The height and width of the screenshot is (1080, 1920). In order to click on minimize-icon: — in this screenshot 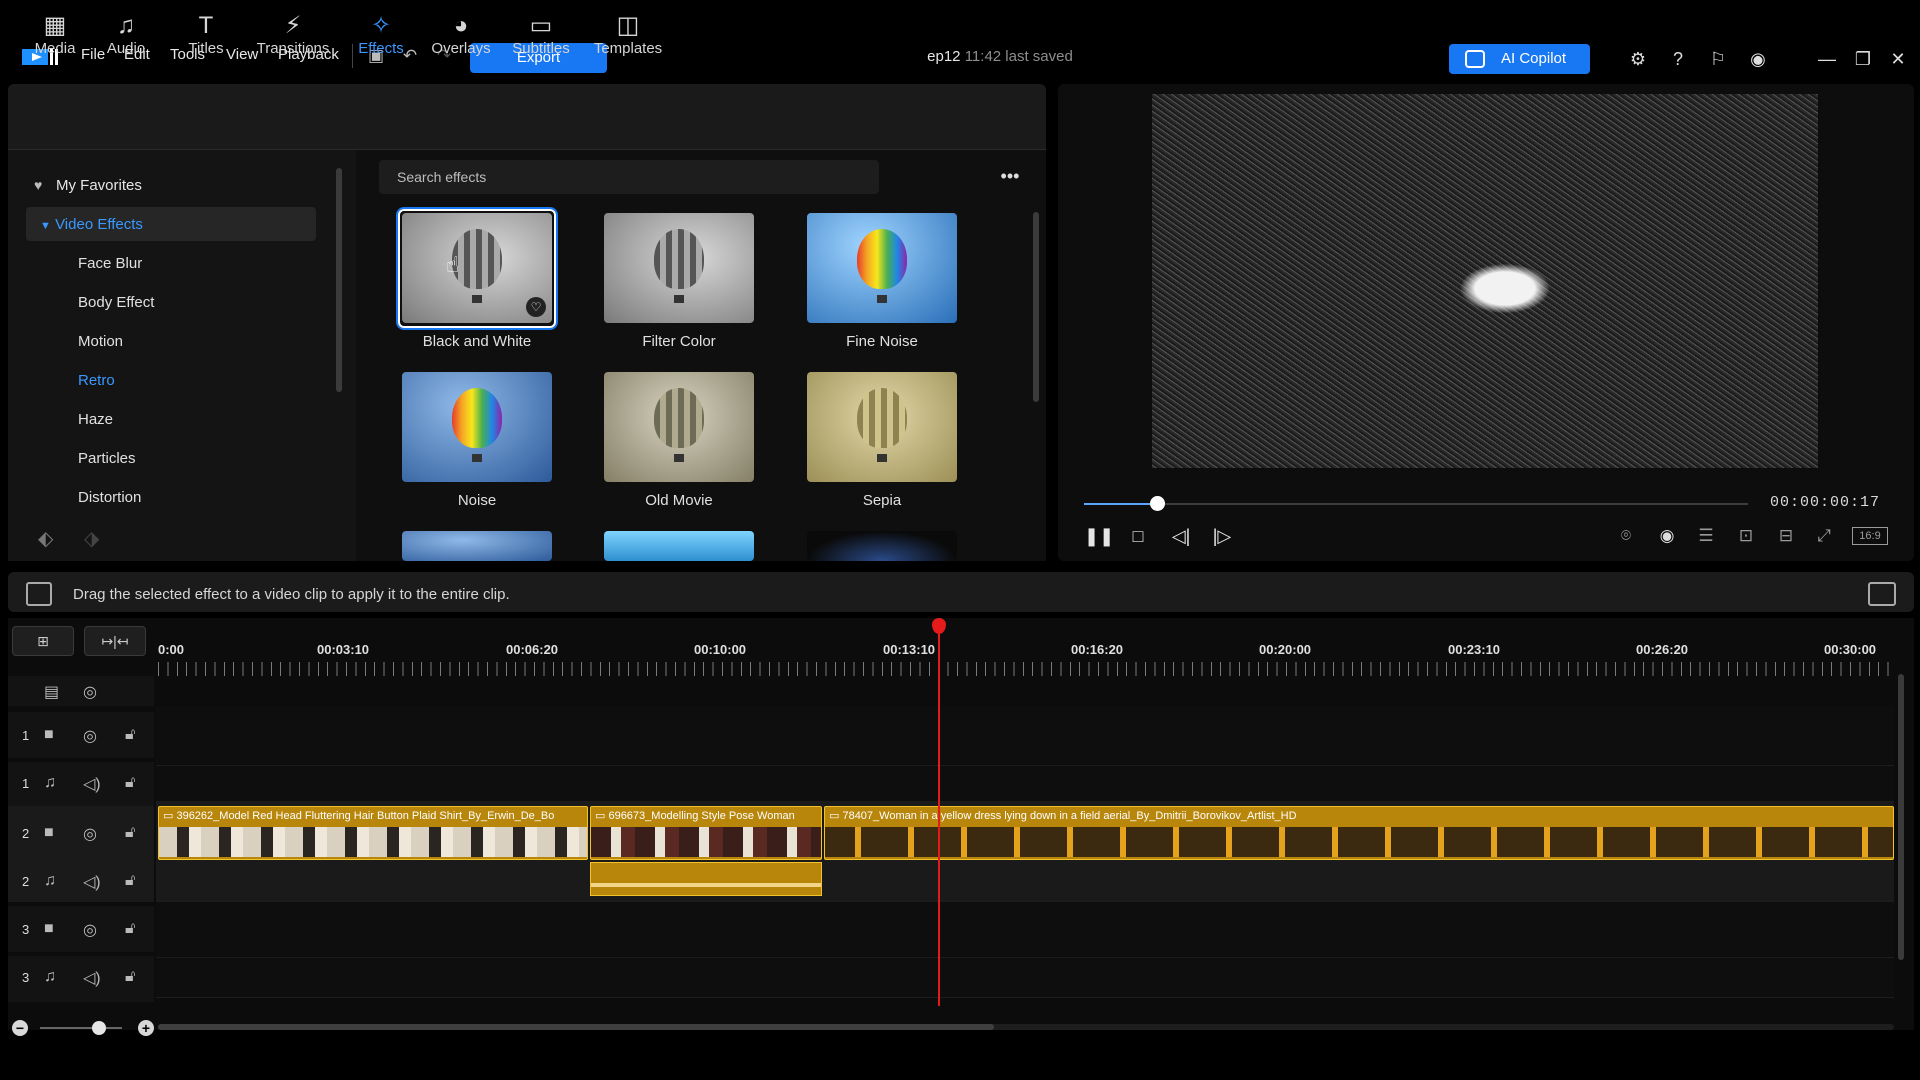, I will do `click(1827, 59)`.